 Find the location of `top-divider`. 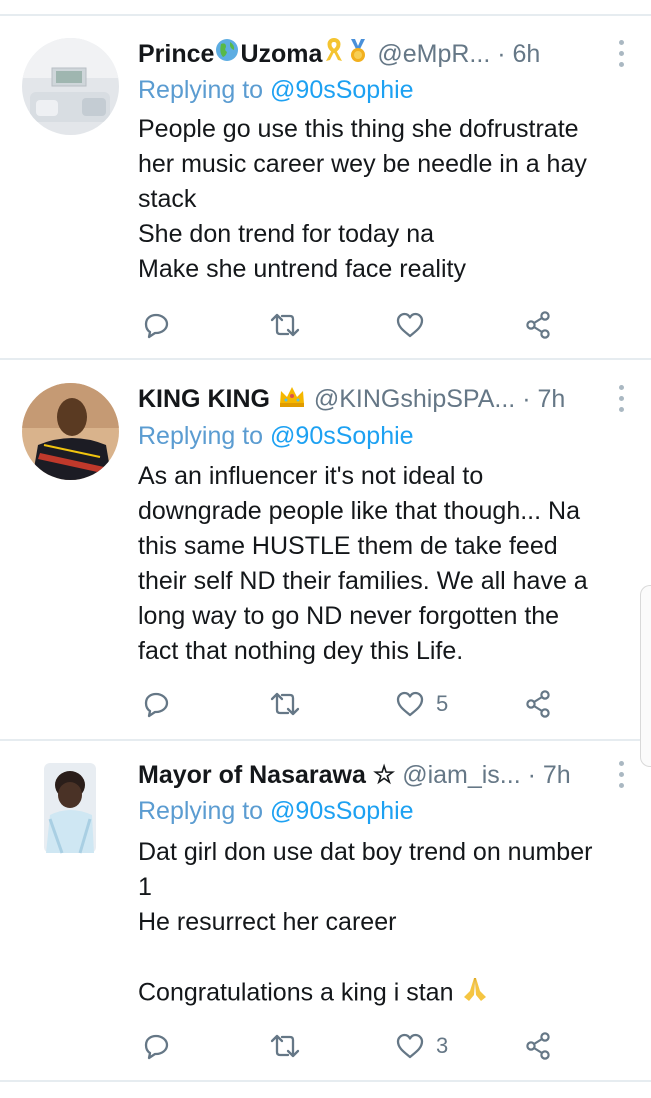

top-divider is located at coordinates (325, 15).